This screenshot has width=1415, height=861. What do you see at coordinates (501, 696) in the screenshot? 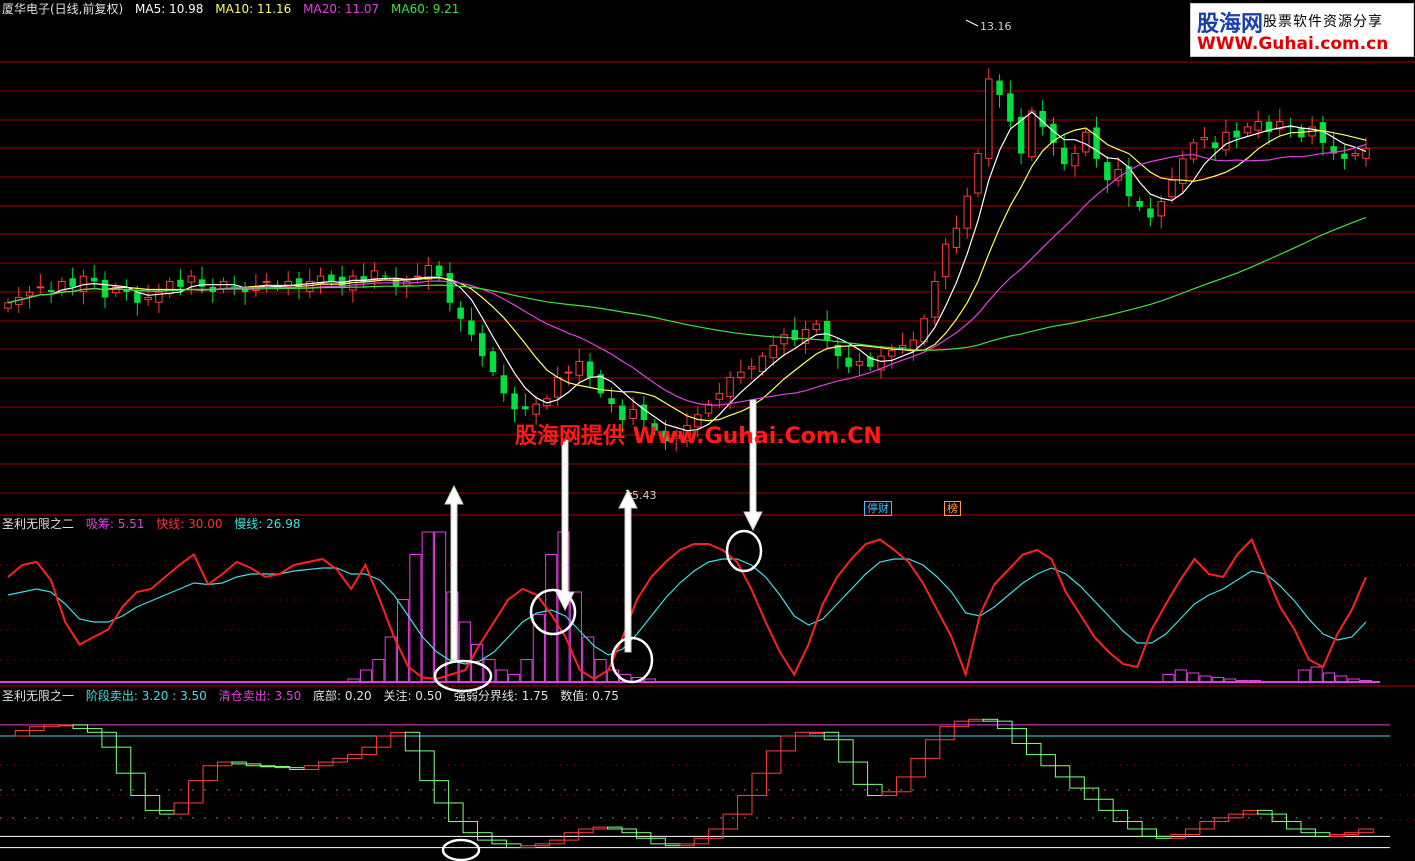
I see `weak-strong-label: 强弱分界线: 1.75` at bounding box center [501, 696].